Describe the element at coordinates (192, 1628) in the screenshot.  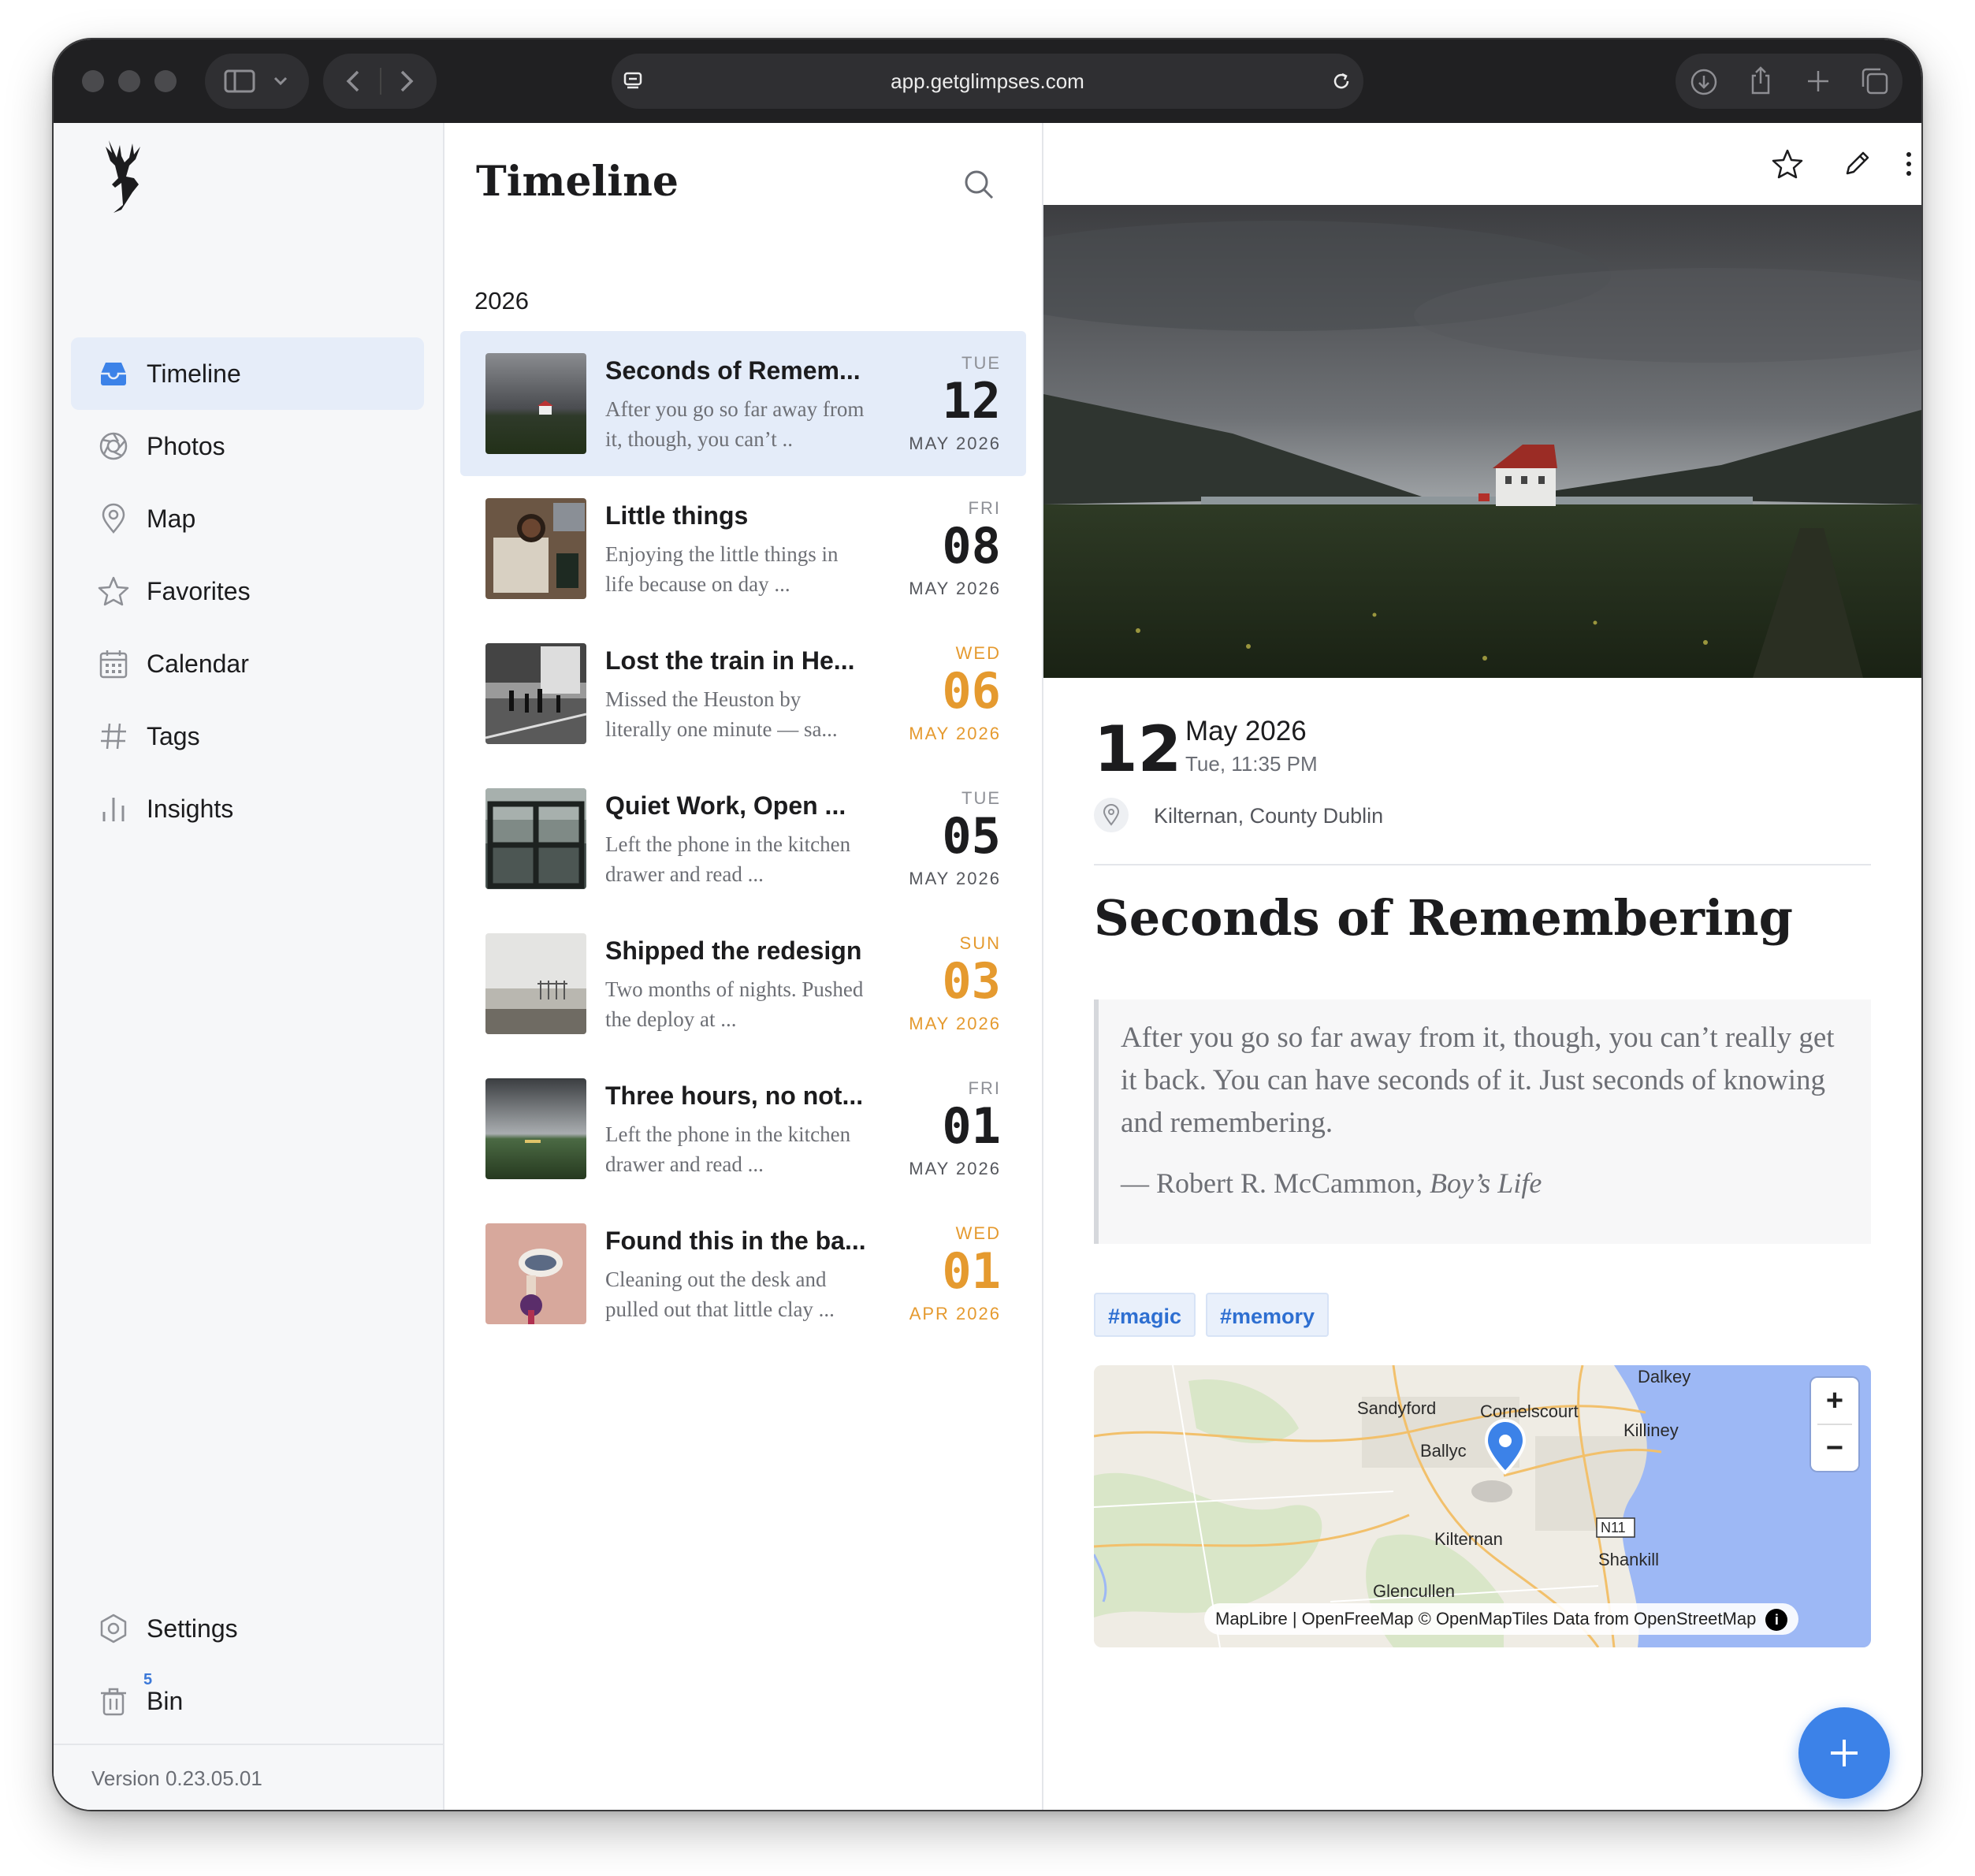
I see `sidebar-item-label: Settings` at that location.